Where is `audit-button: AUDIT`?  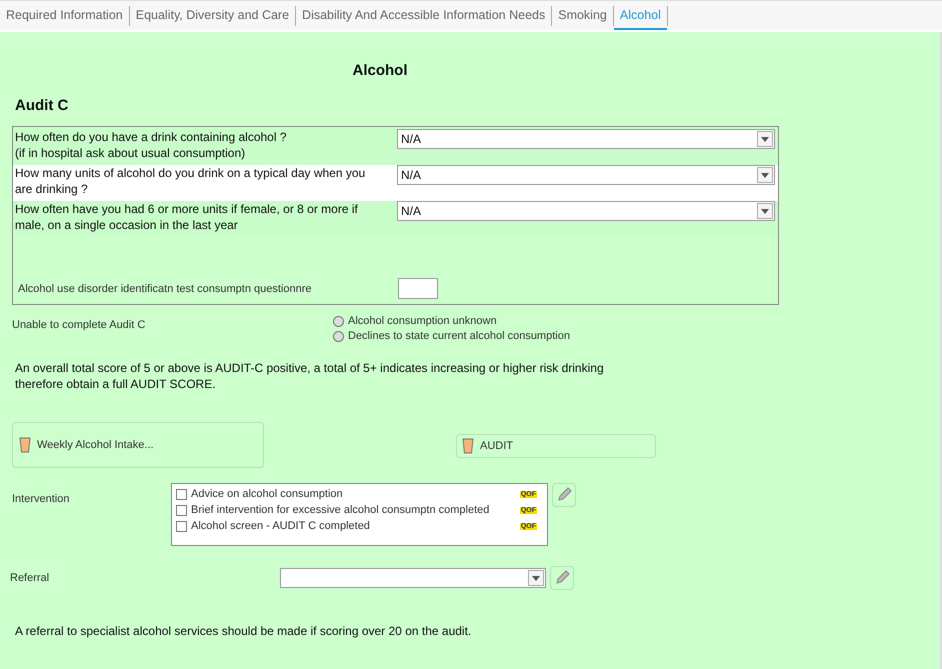
audit-button: AUDIT is located at coordinates (556, 446).